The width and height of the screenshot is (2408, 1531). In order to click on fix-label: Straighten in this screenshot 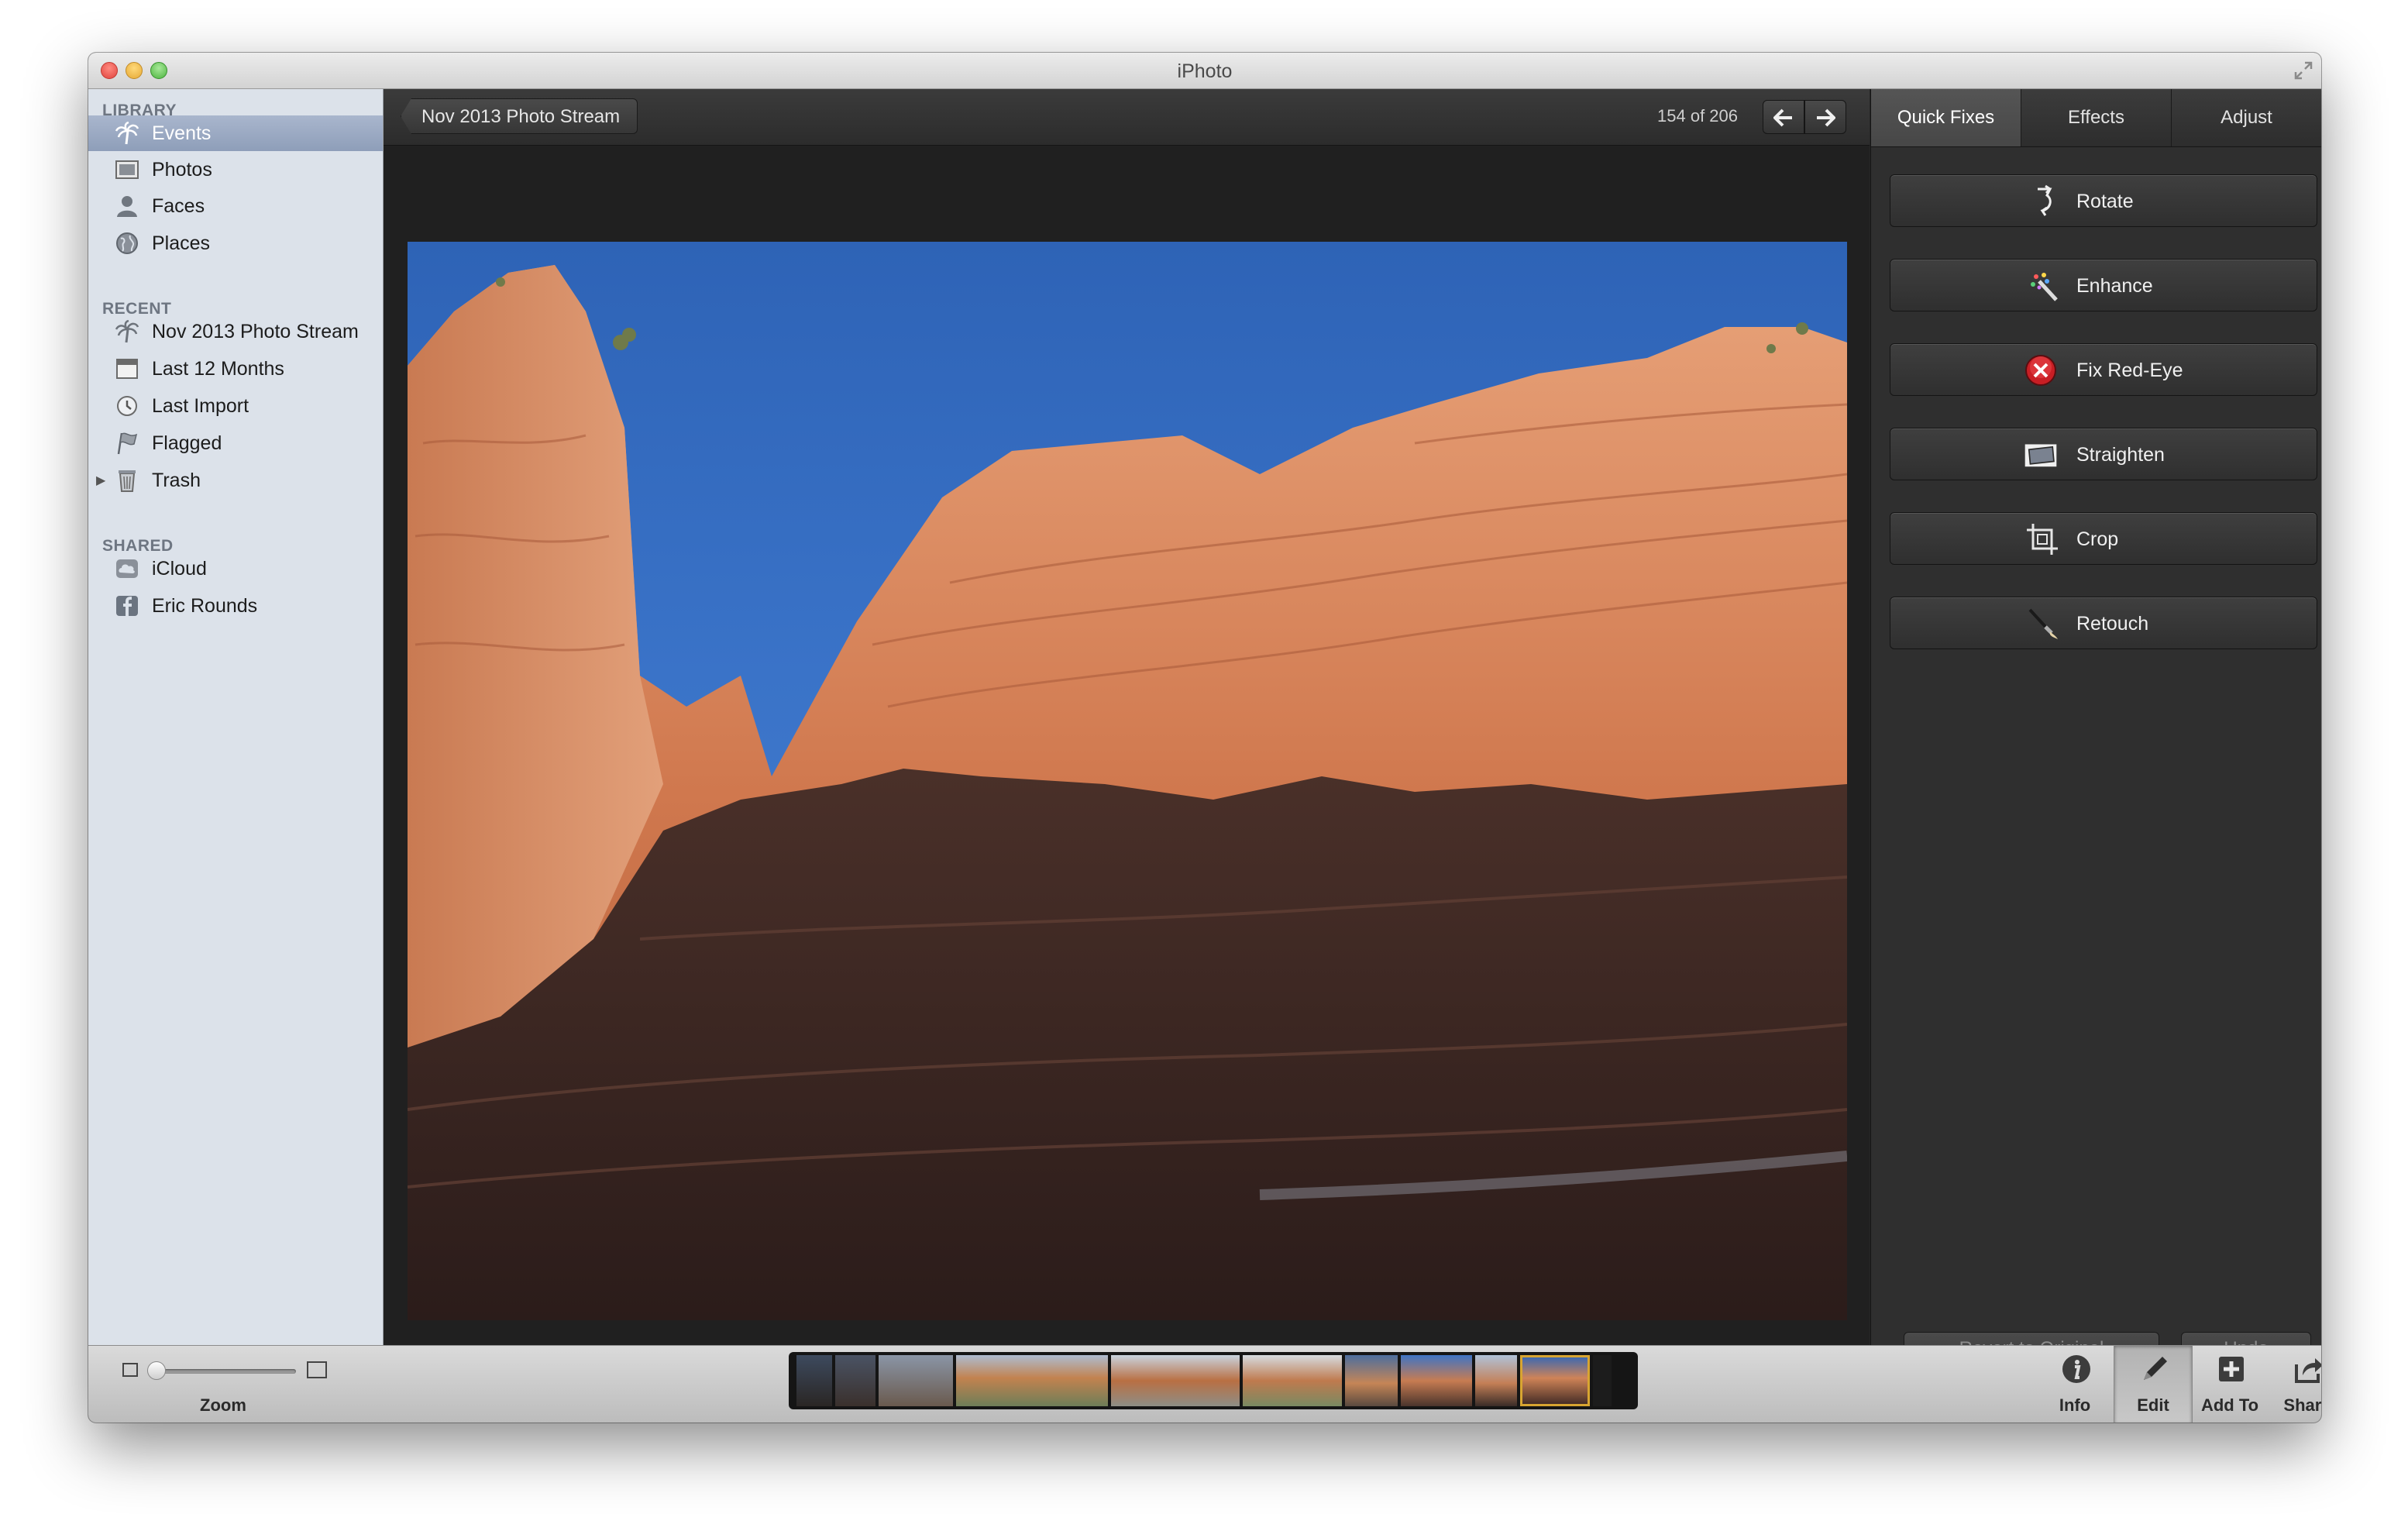, I will do `click(2120, 455)`.